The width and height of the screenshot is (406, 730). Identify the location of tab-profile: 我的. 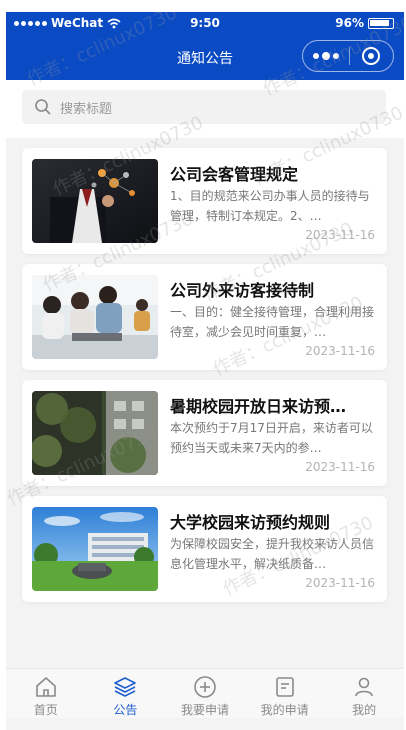
(364, 693).